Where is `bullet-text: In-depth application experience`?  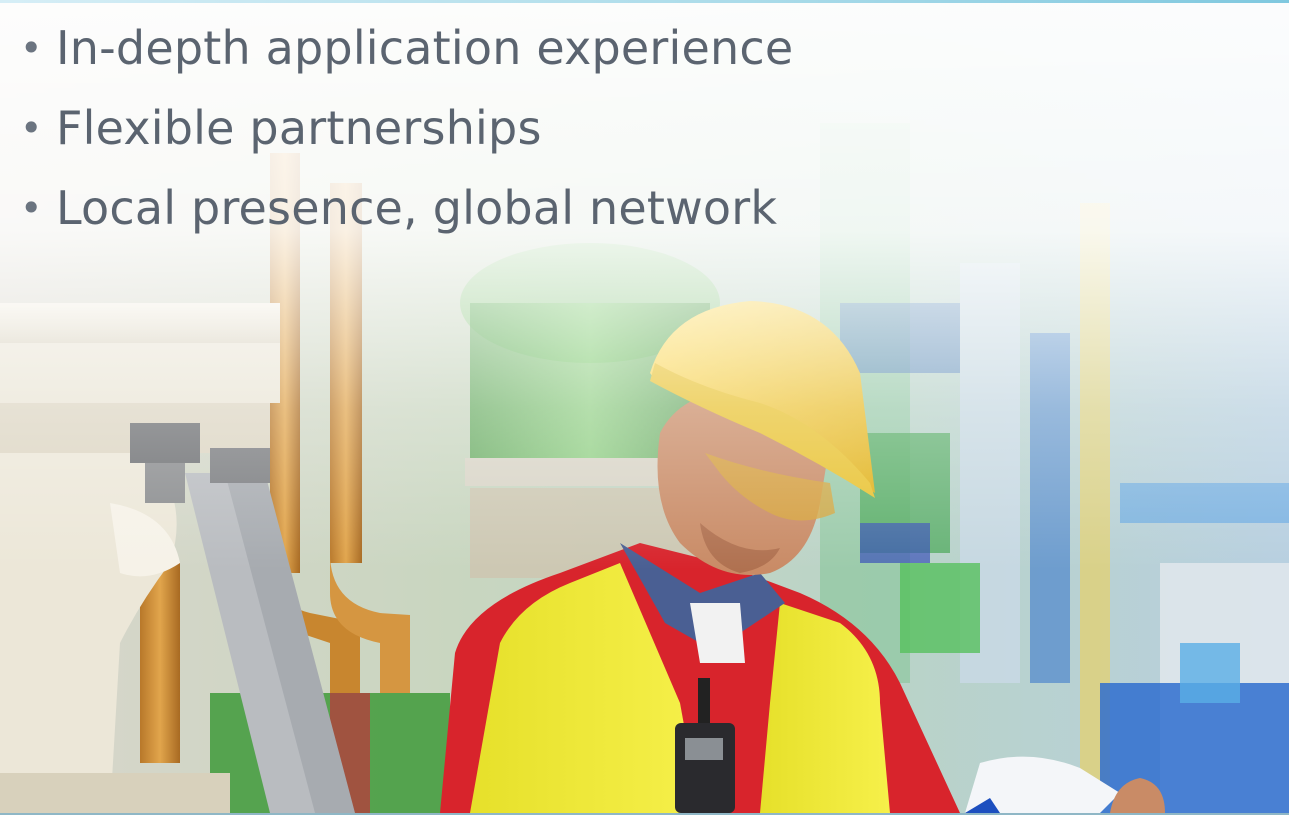 bullet-text: In-depth application experience is located at coordinates (425, 48).